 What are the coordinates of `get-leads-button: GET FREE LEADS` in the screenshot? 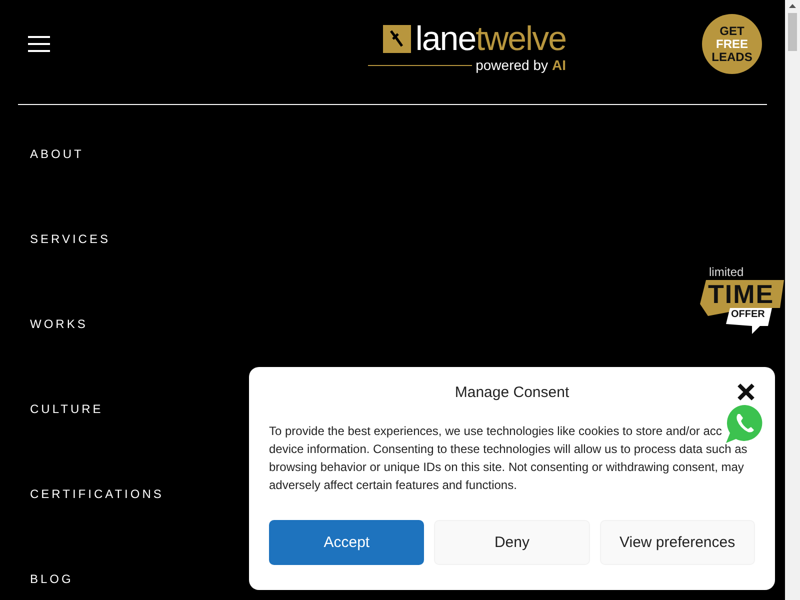 It's located at (732, 44).